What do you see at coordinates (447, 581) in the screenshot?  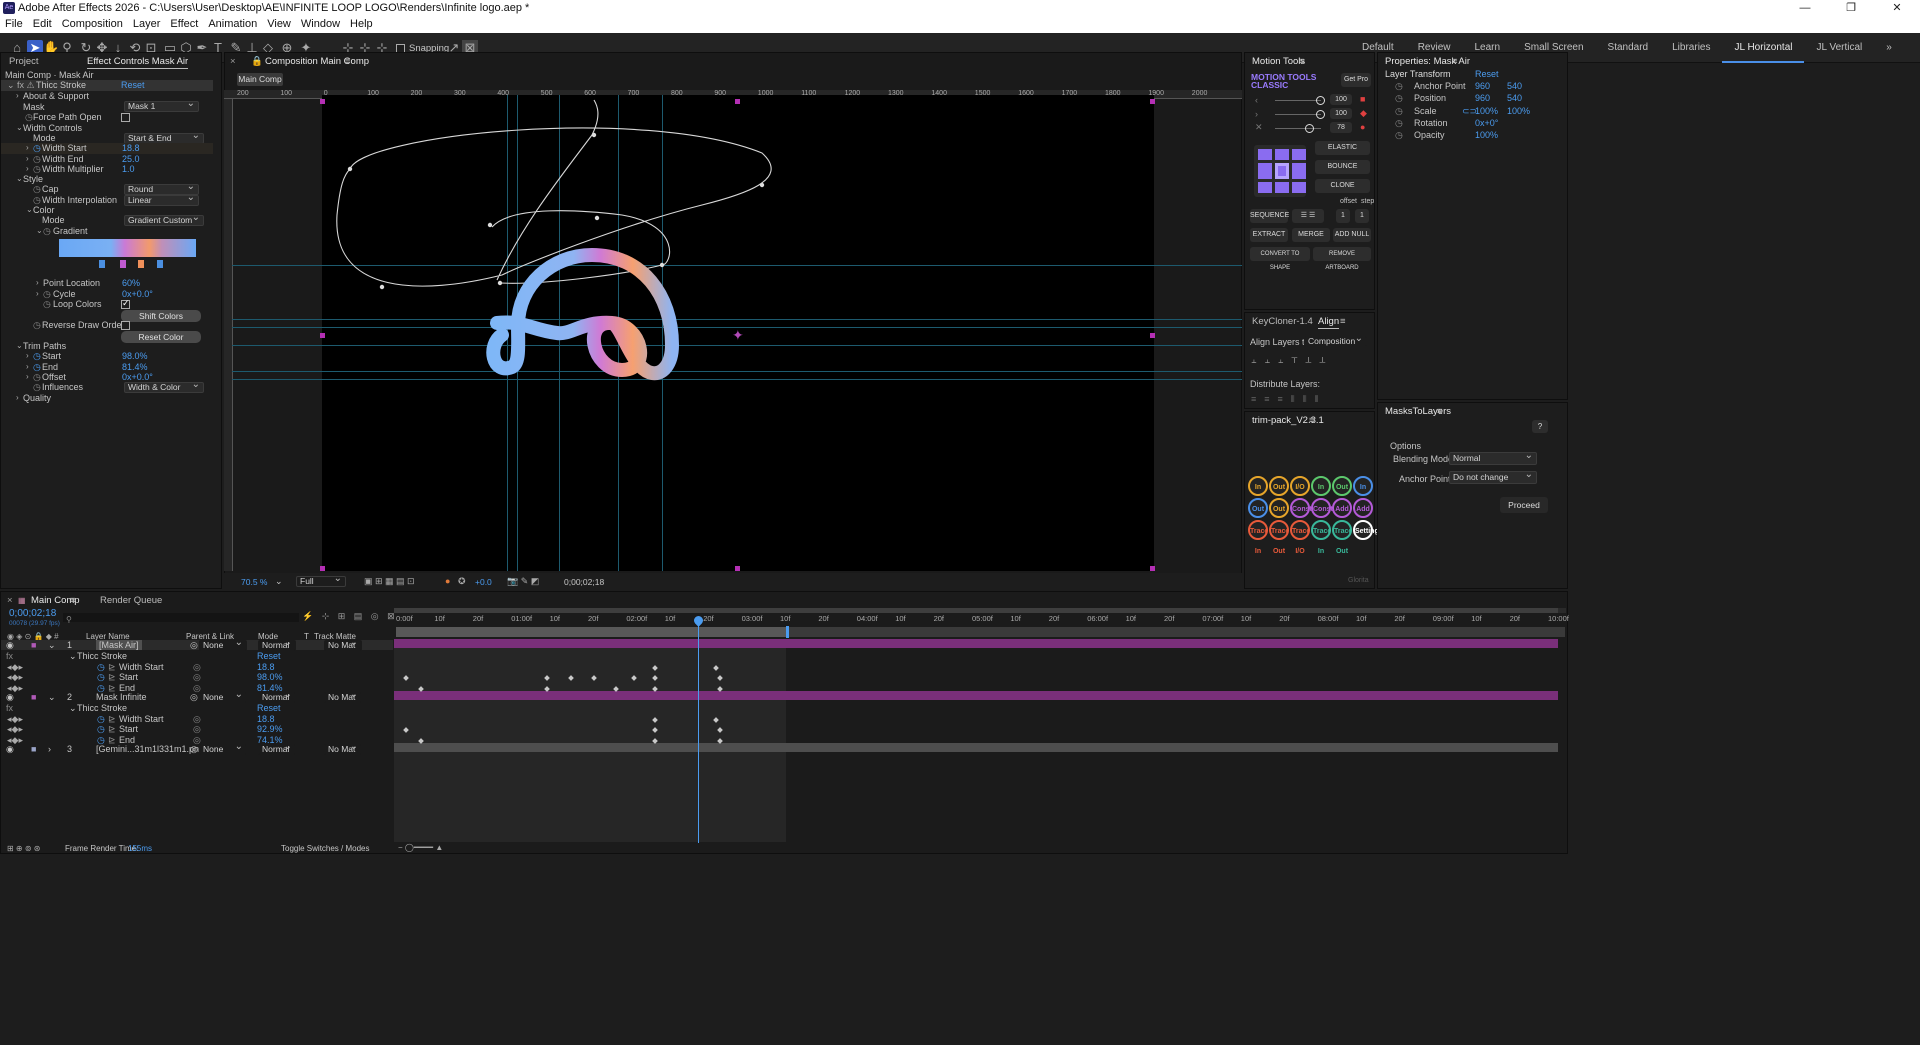 I see `color-management-icon: ●` at bounding box center [447, 581].